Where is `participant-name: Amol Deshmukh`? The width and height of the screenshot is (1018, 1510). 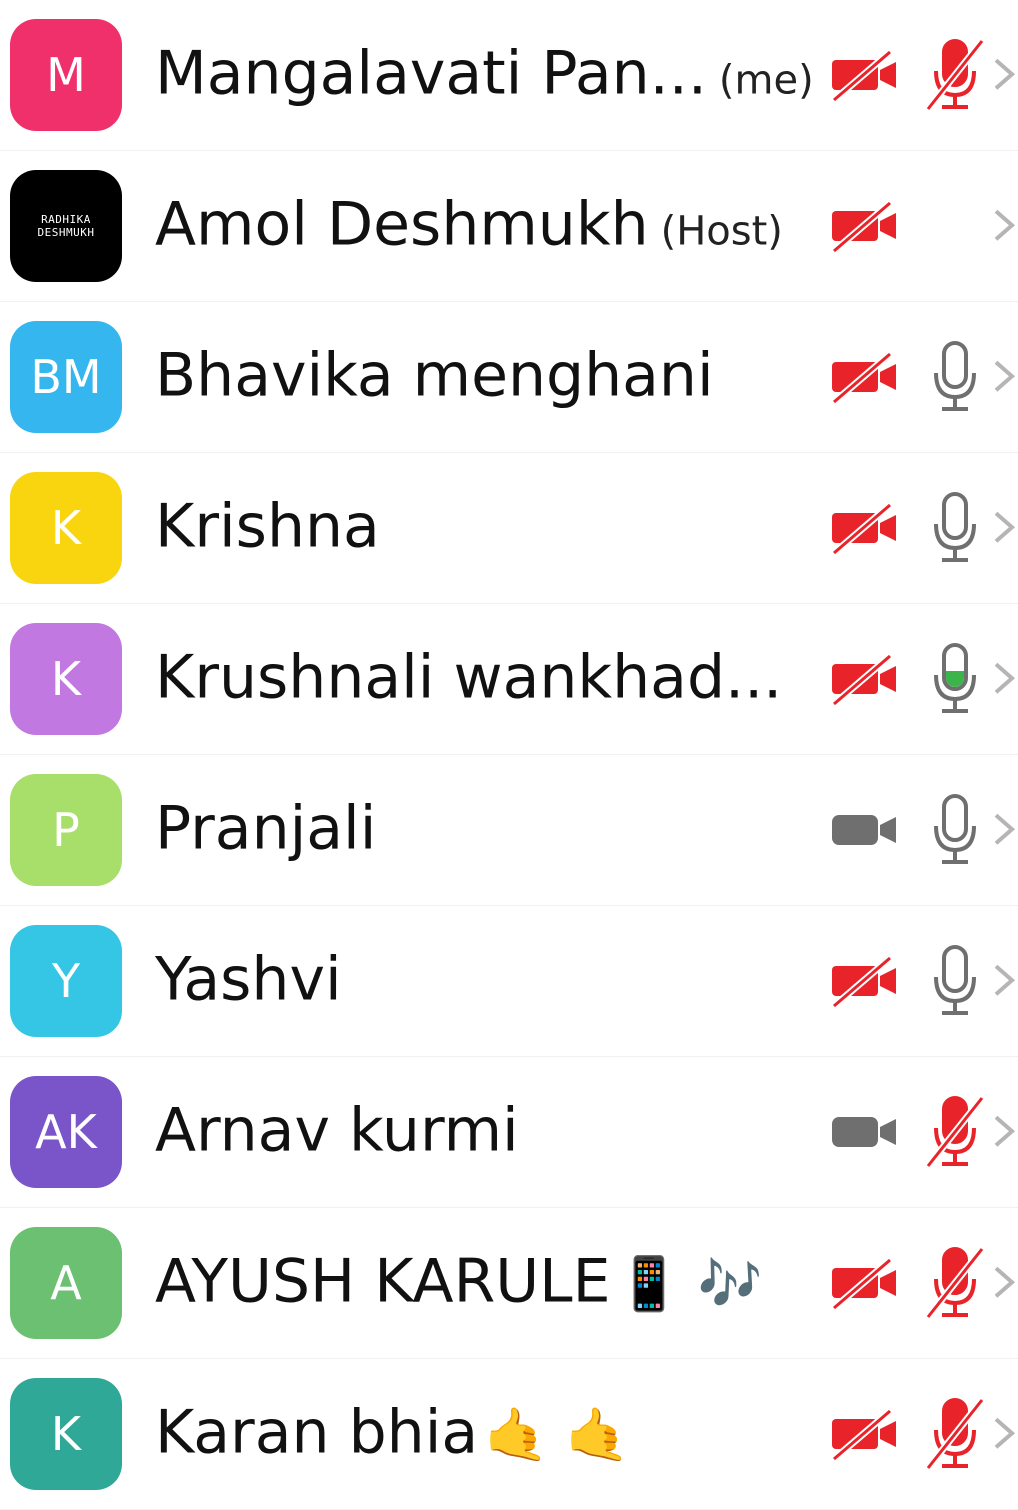 participant-name: Amol Deshmukh is located at coordinates (402, 224).